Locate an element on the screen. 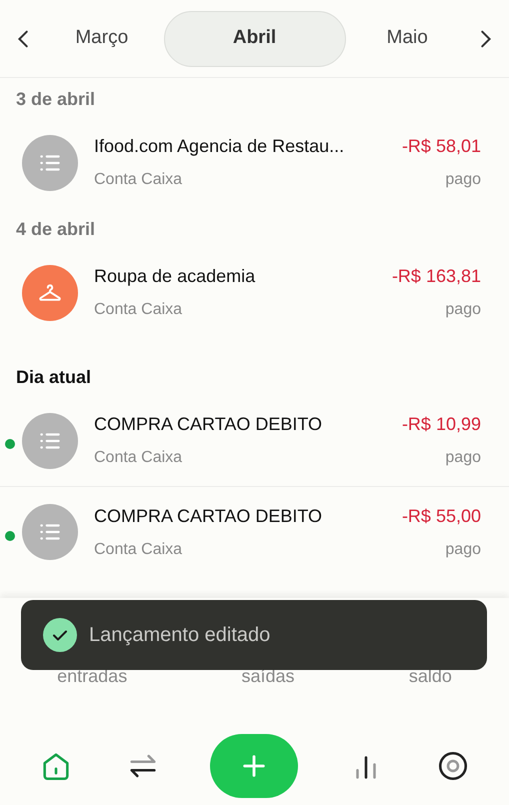  transaction-amount: -R$ 55,00 is located at coordinates (441, 516).